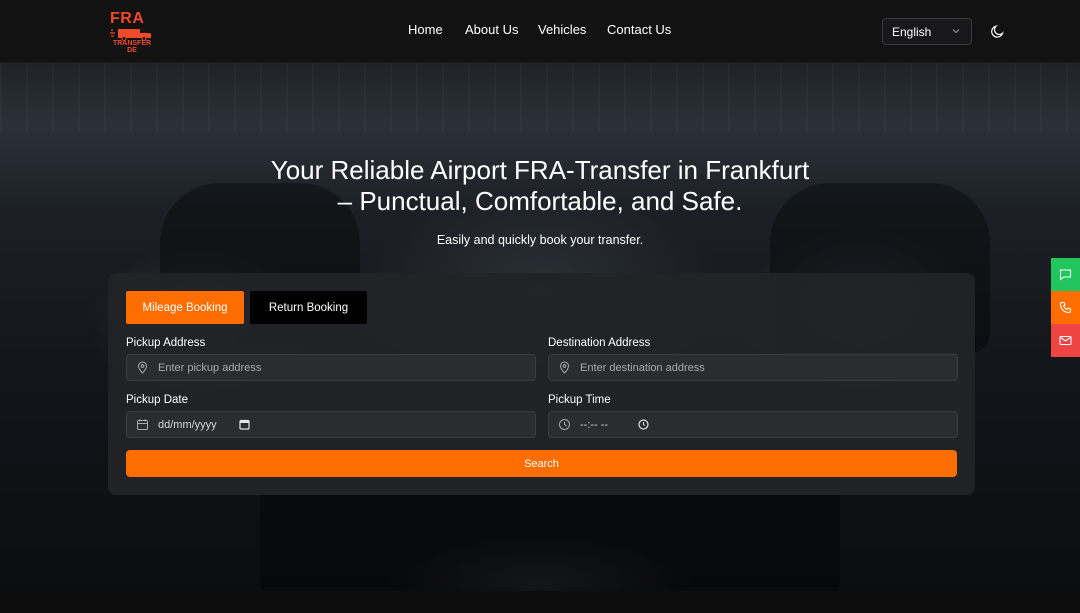 The height and width of the screenshot is (613, 1080). What do you see at coordinates (185, 307) in the screenshot?
I see `tab-mileage-booking: Mileage Booking` at bounding box center [185, 307].